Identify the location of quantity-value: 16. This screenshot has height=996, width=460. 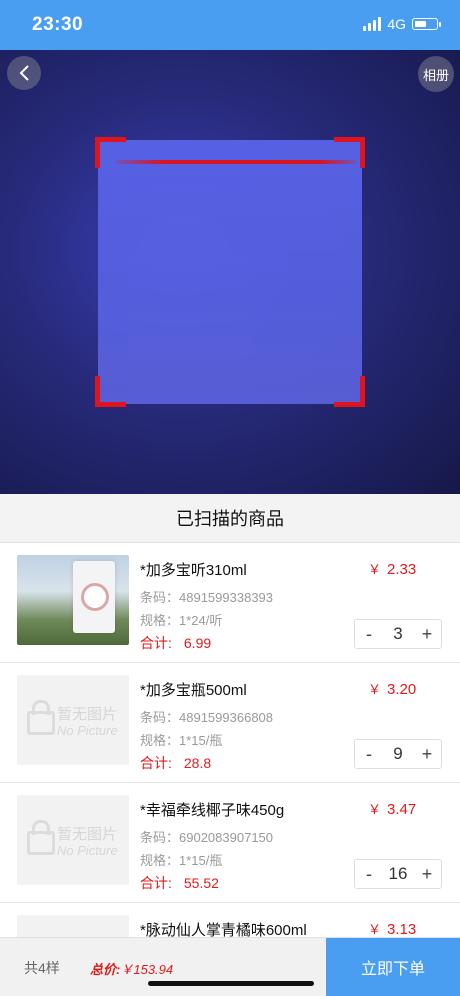
(398, 874).